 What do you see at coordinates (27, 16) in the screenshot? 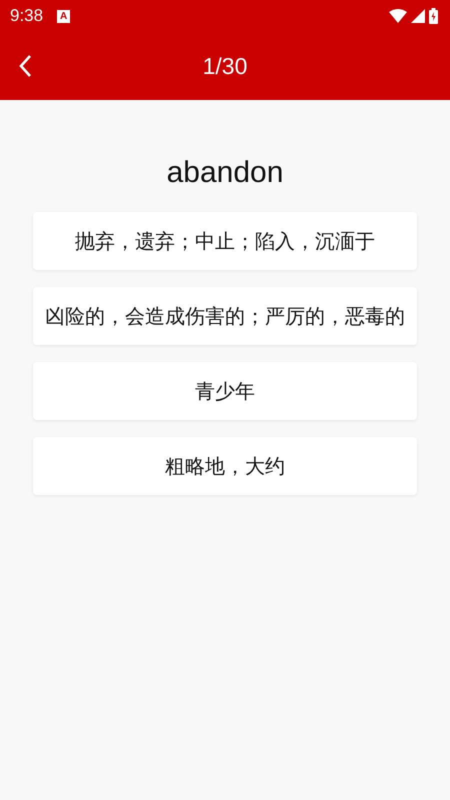
I see `status-time: 9:38` at bounding box center [27, 16].